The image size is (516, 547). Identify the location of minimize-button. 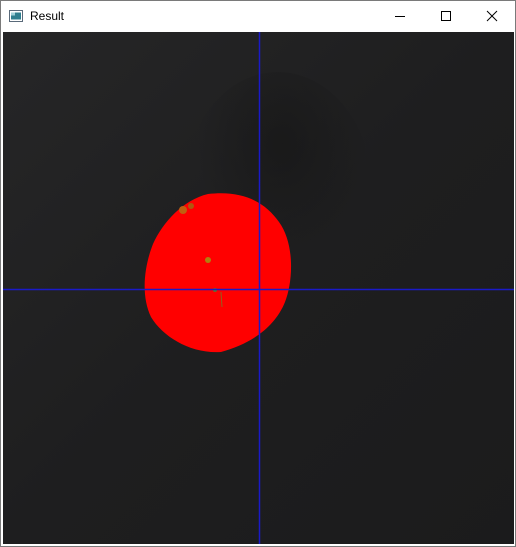
(400, 16).